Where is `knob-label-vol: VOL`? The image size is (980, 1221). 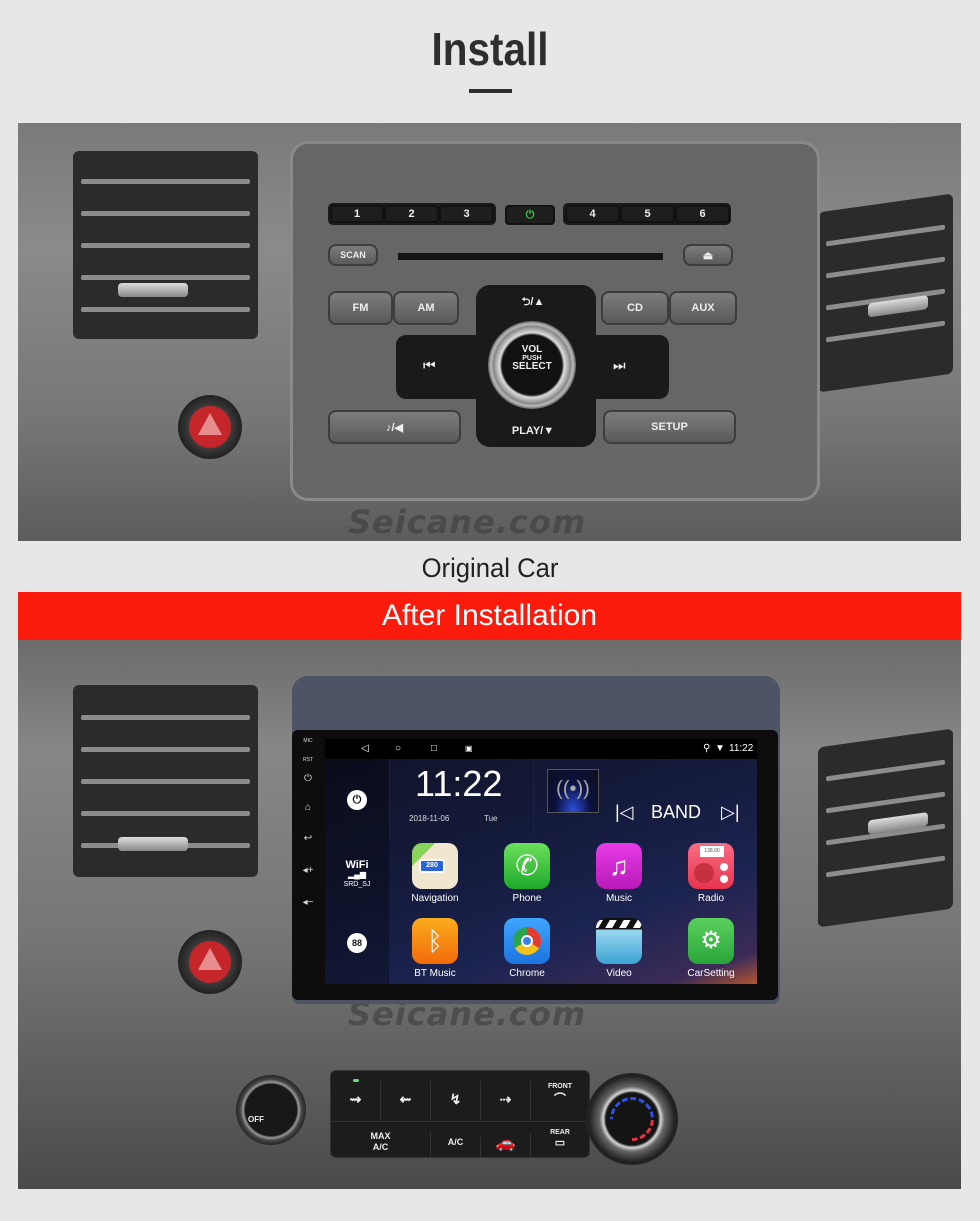
knob-label-vol: VOL is located at coordinates (532, 349).